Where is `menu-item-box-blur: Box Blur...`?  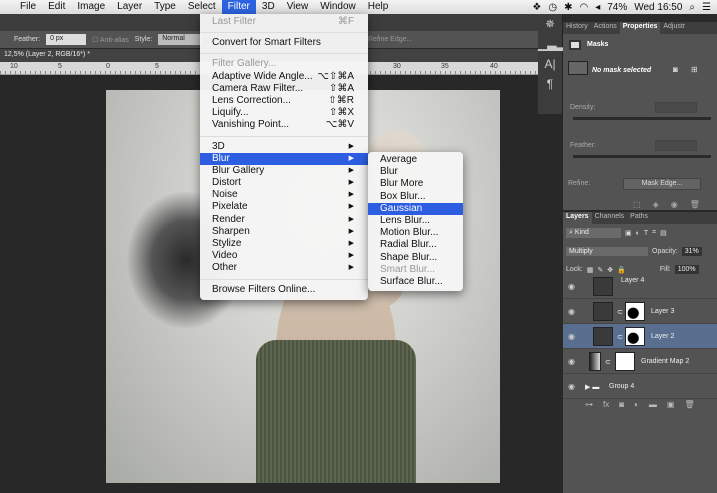
menu-item-box-blur: Box Blur... is located at coordinates (415, 197).